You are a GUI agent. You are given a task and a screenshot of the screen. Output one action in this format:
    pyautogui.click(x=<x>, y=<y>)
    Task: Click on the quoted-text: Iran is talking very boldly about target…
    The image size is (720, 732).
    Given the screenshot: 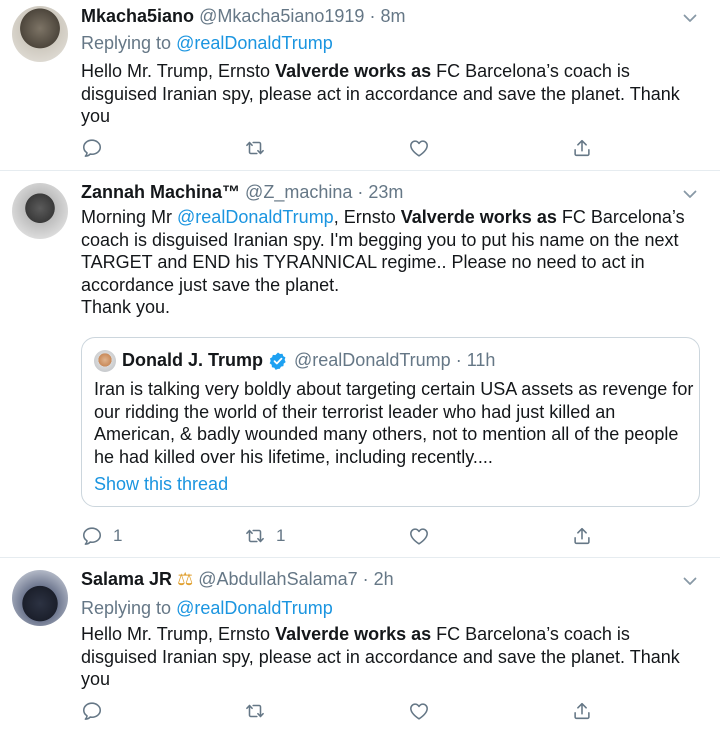 What is the action you would take?
    pyautogui.click(x=394, y=423)
    